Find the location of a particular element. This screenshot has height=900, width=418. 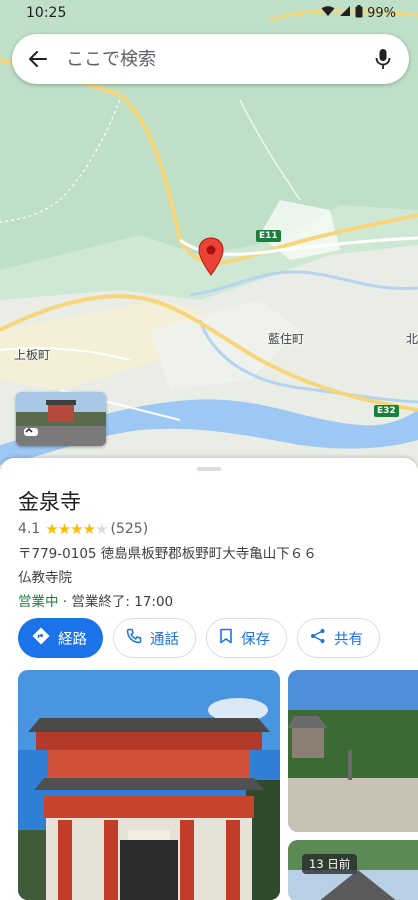

map-label-aizumi: 藍住町 is located at coordinates (286, 339).